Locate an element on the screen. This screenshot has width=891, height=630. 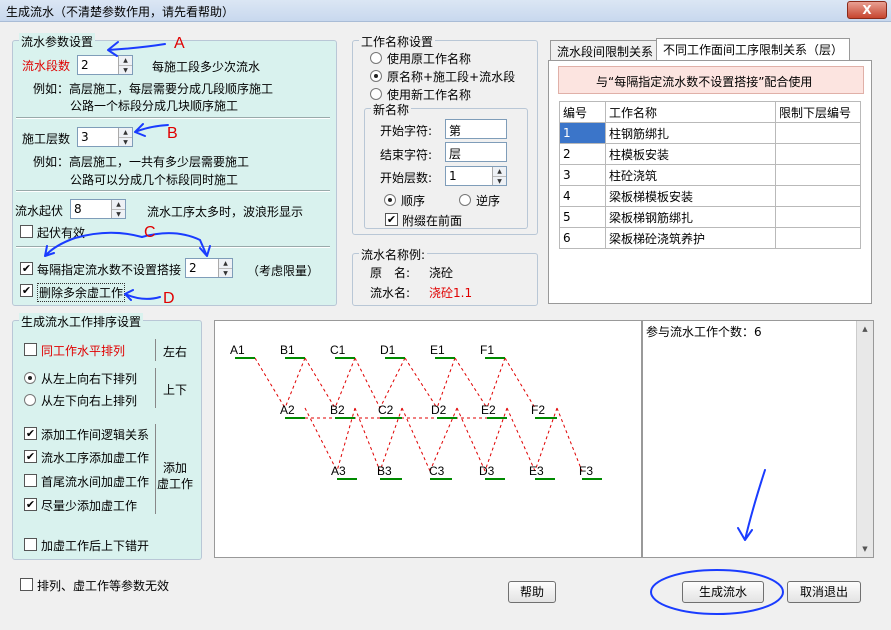
node-label: F1 is located at coordinates (487, 350).